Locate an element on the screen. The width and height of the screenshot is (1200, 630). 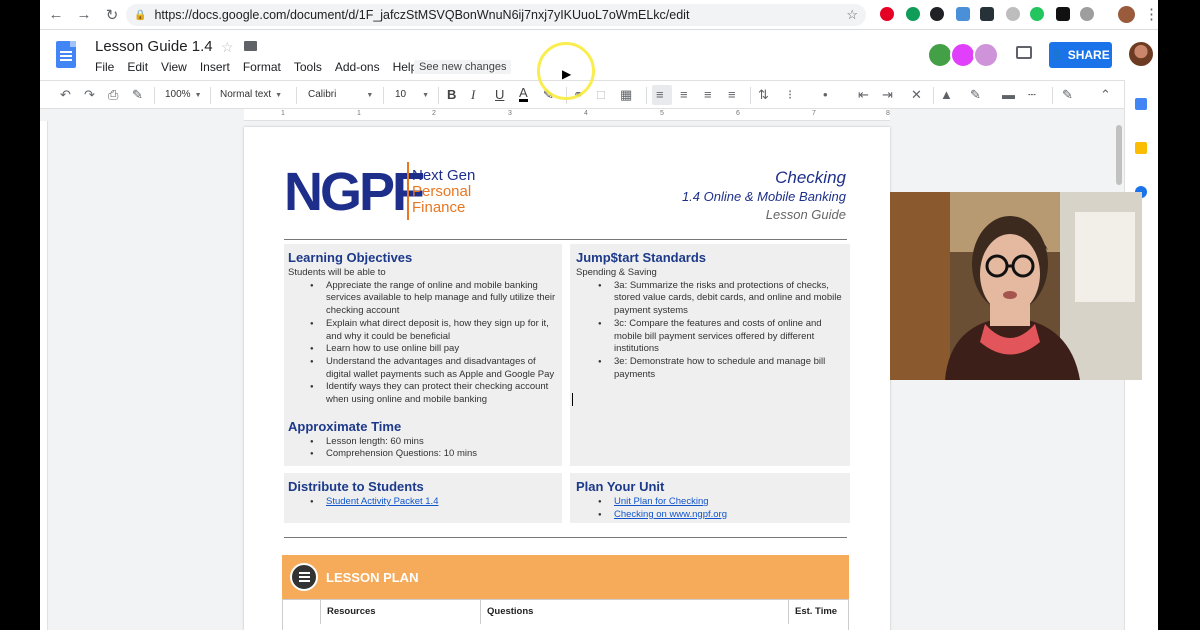
italic-button: I is located at coordinates (473, 95).